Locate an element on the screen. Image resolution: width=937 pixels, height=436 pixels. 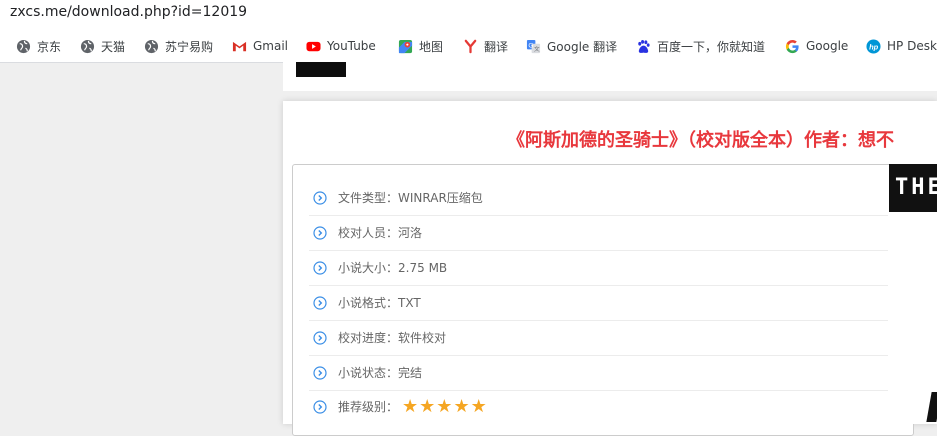
bookmark-youtube: YouTube is located at coordinates (341, 46).